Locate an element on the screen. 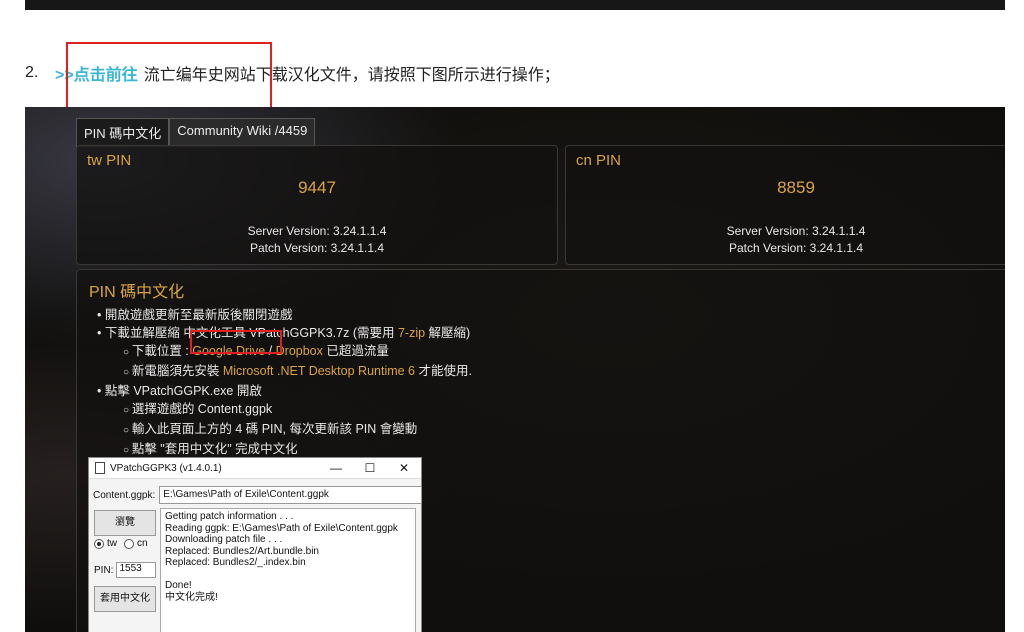 This screenshot has height=632, width=1024. radio-tw-label: tw is located at coordinates (112, 543).